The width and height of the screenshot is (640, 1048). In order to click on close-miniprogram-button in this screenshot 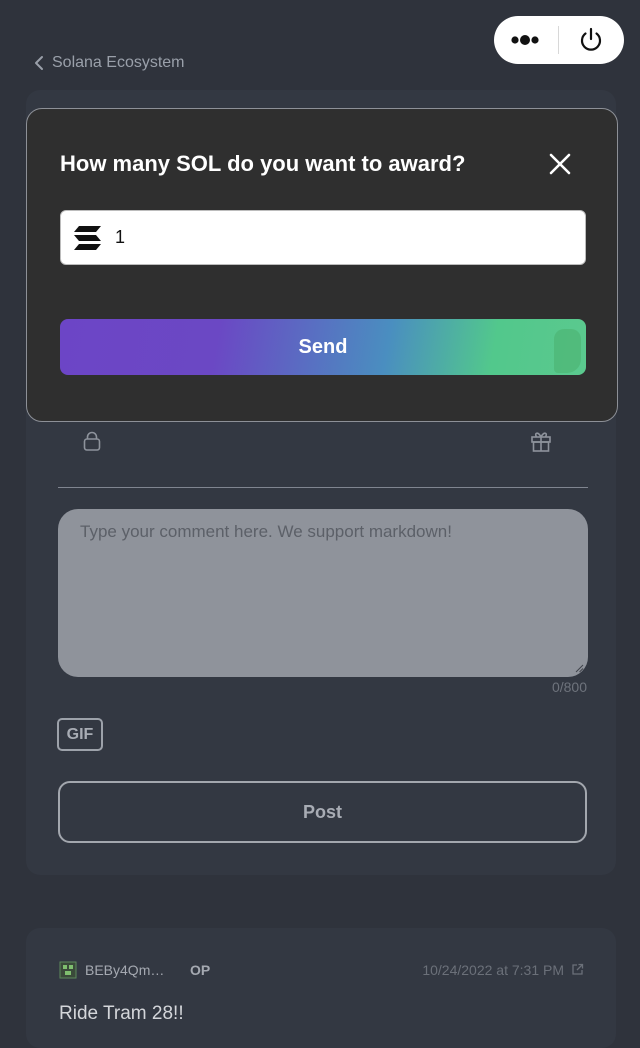, I will do `click(591, 40)`.